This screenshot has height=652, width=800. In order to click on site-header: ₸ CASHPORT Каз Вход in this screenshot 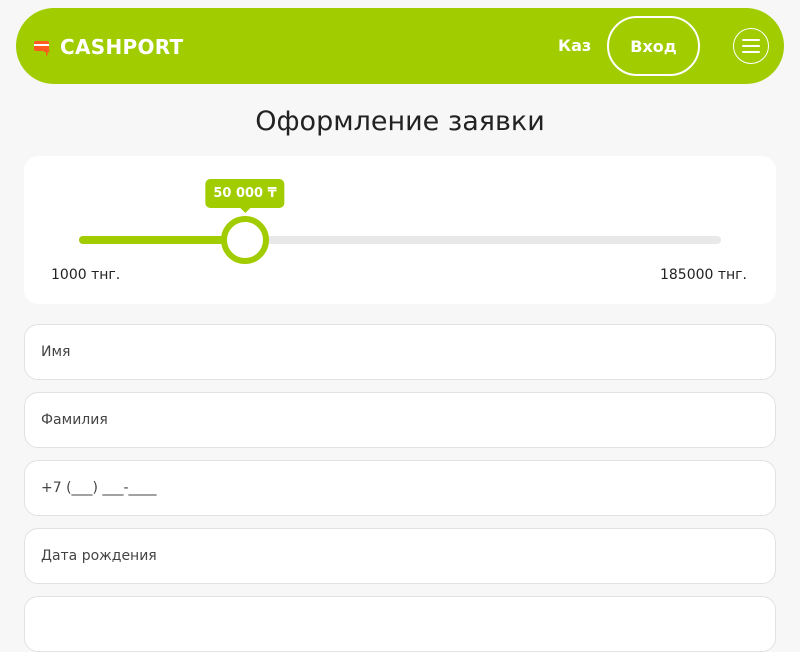, I will do `click(400, 46)`.